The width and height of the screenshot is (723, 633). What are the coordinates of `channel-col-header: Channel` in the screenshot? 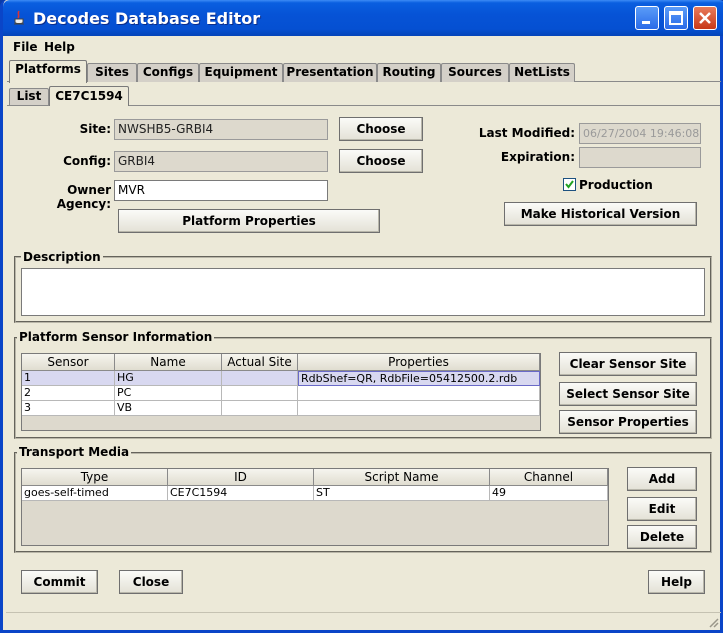 It's located at (549, 477).